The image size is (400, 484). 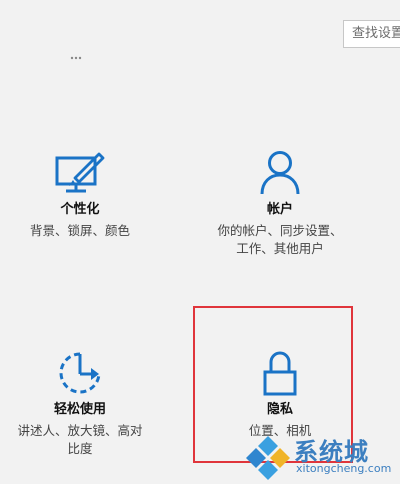 I want to click on tile-accounts: 帐户 你的帐户、同步设置、 工作、其他用户, so click(x=280, y=204).